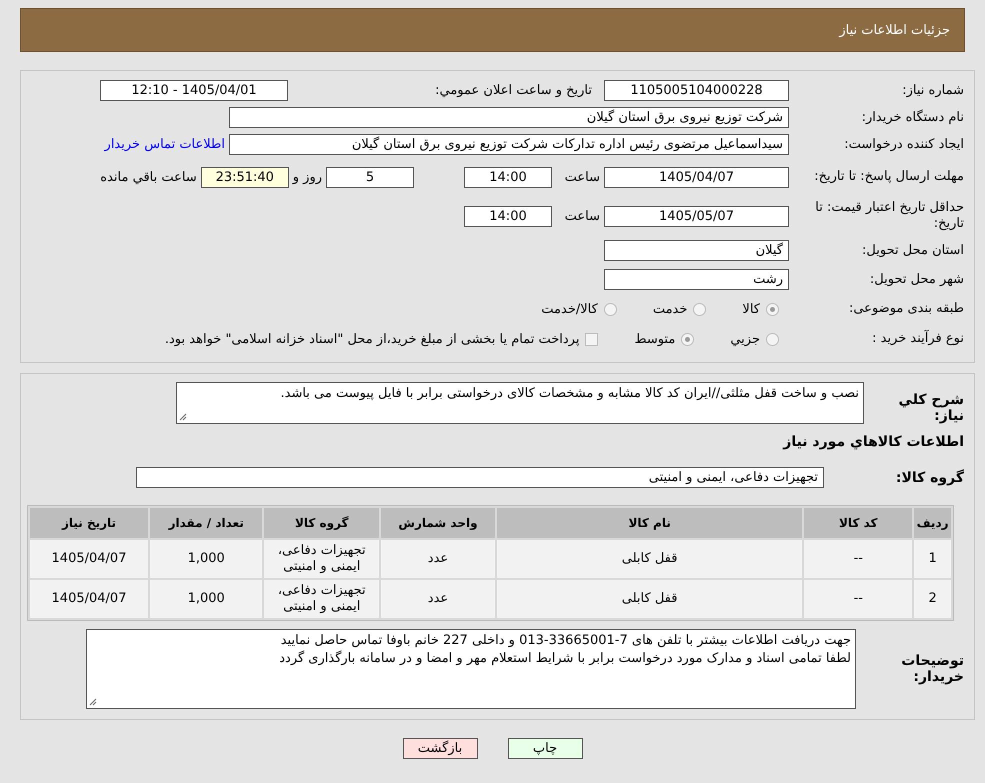 This screenshot has height=783, width=985. What do you see at coordinates (917, 339) in the screenshot?
I see `field-label: نوع فرآیند خرید :` at bounding box center [917, 339].